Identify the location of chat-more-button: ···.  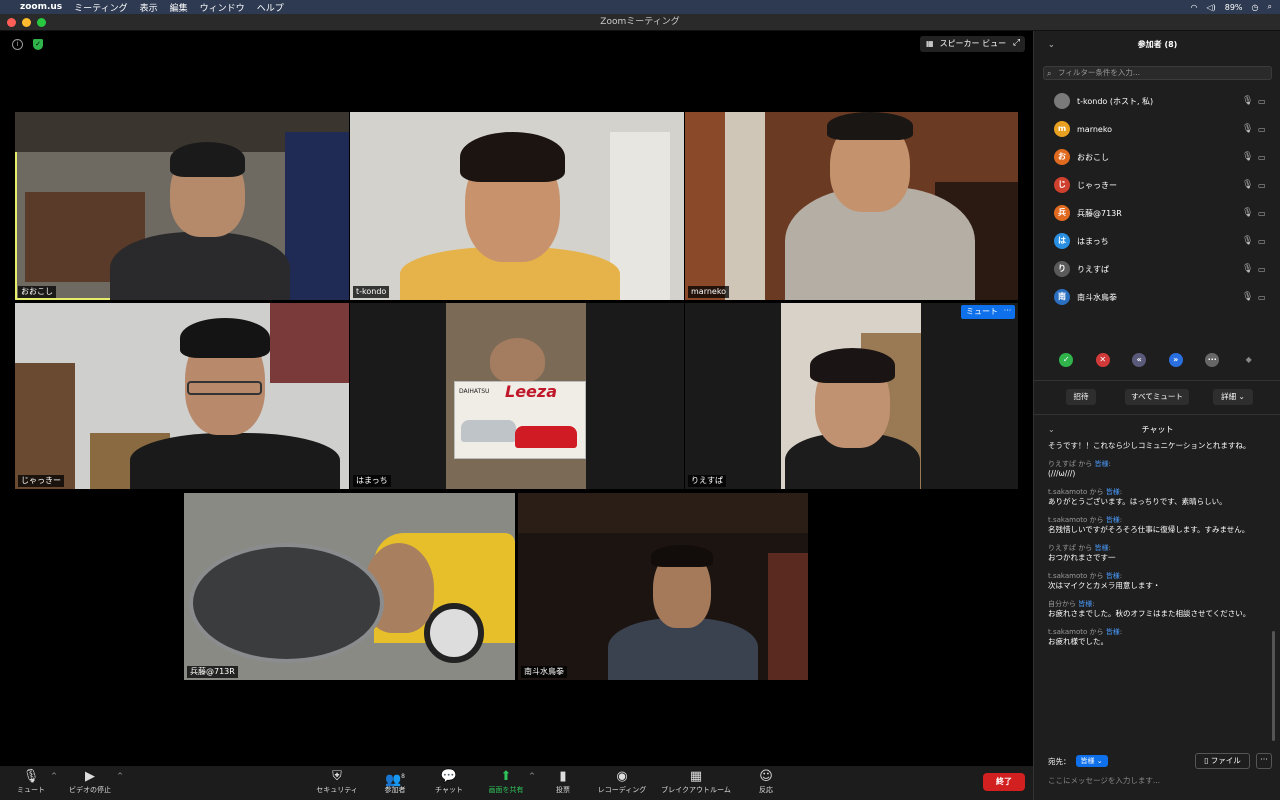
(1264, 761).